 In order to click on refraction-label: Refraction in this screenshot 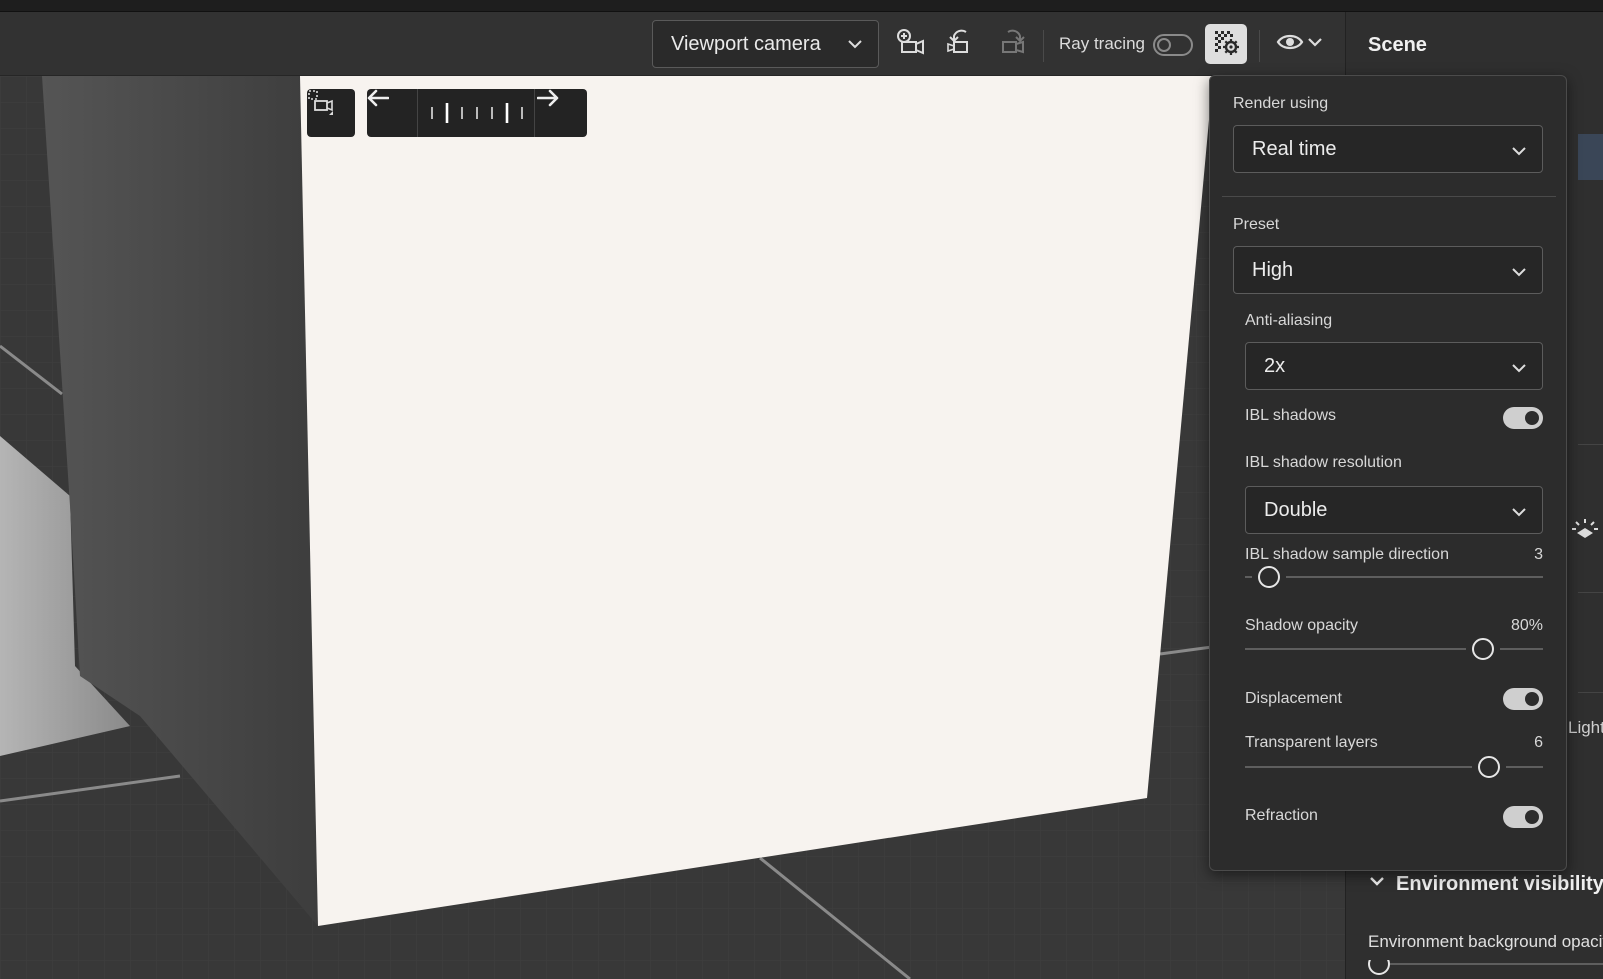, I will do `click(1281, 815)`.